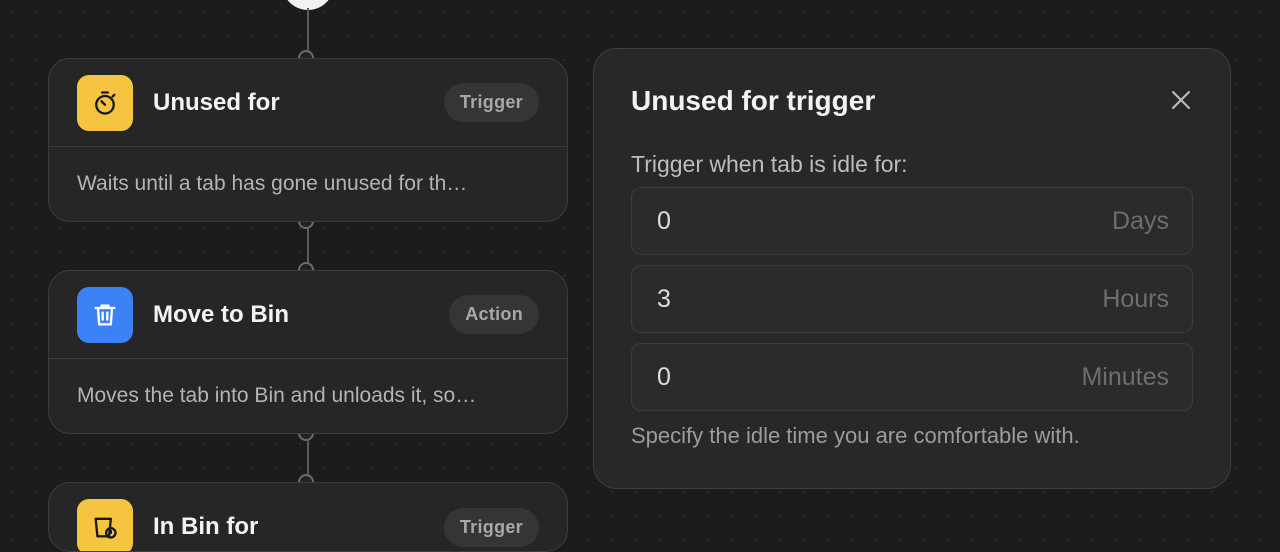 This screenshot has width=1280, height=552. Describe the element at coordinates (216, 102) in the screenshot. I see `node-title: Unused for` at that location.